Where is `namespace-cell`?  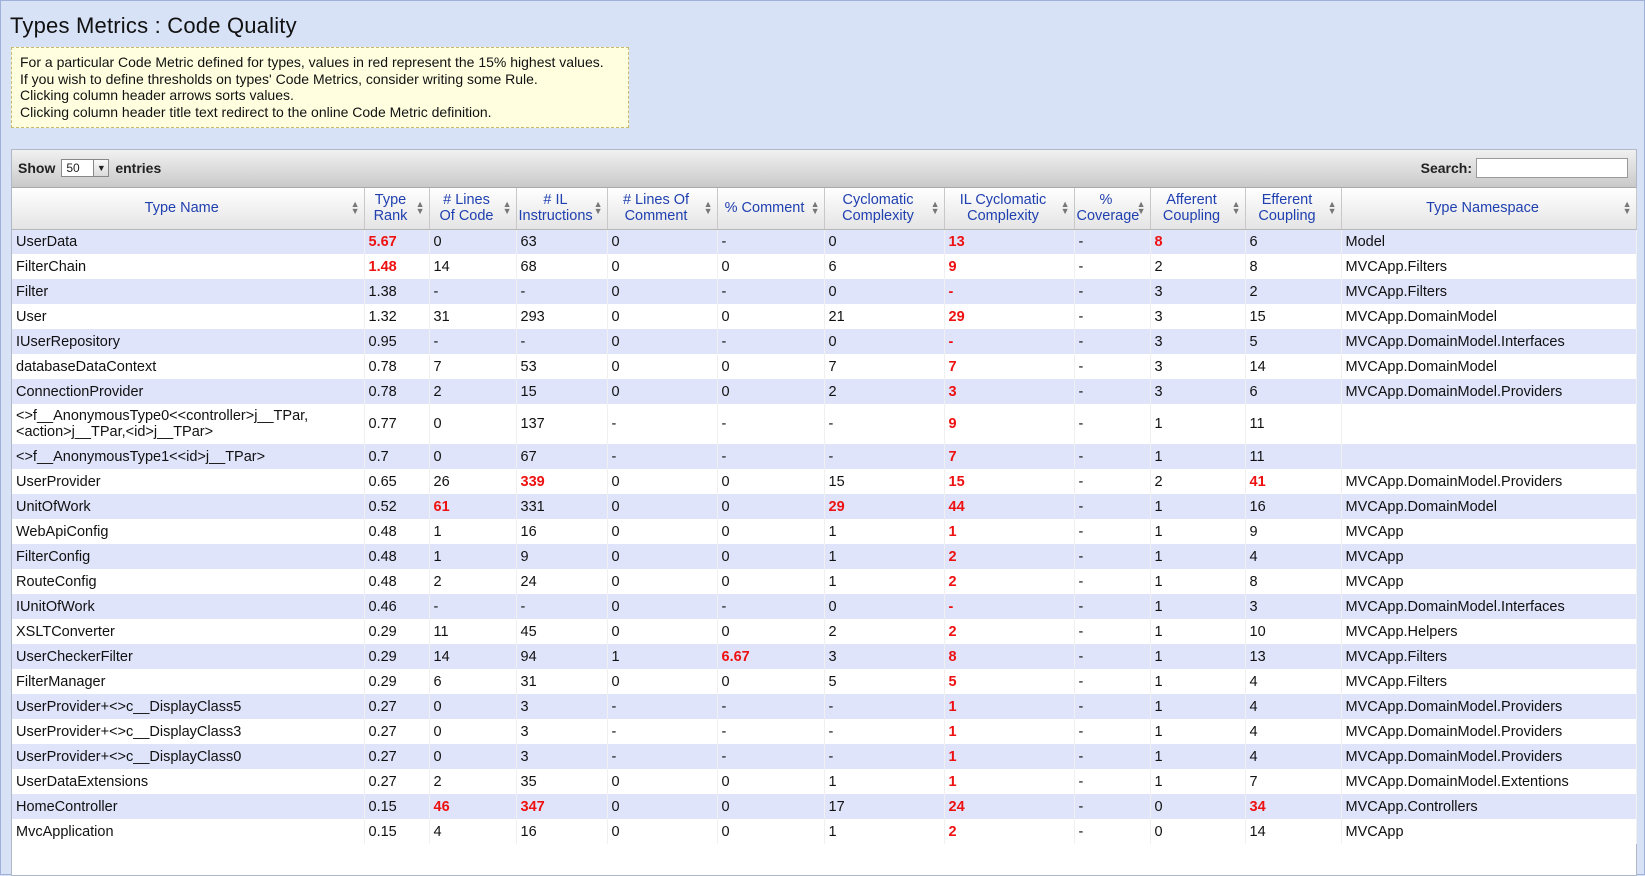 namespace-cell is located at coordinates (1489, 456).